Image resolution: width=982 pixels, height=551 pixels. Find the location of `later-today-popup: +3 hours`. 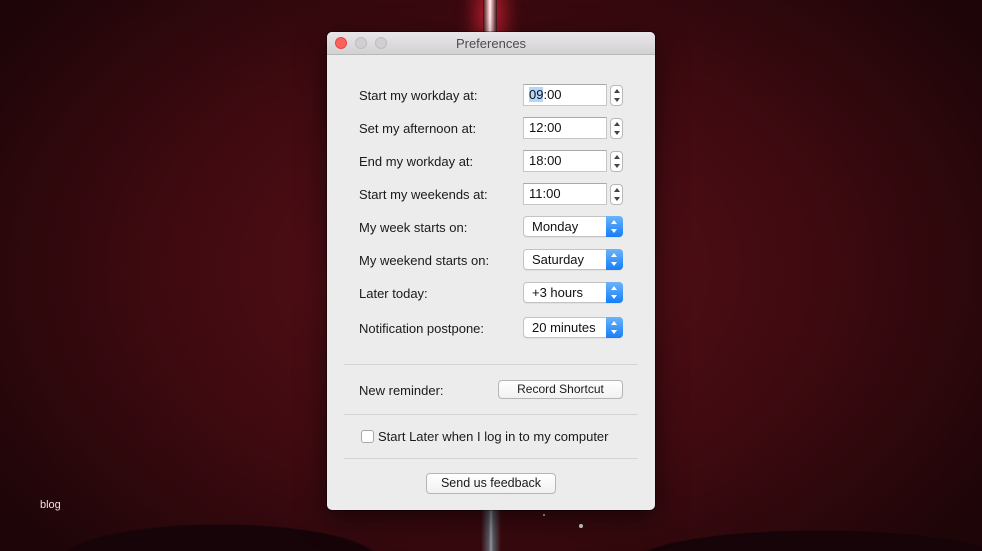

later-today-popup: +3 hours is located at coordinates (573, 292).